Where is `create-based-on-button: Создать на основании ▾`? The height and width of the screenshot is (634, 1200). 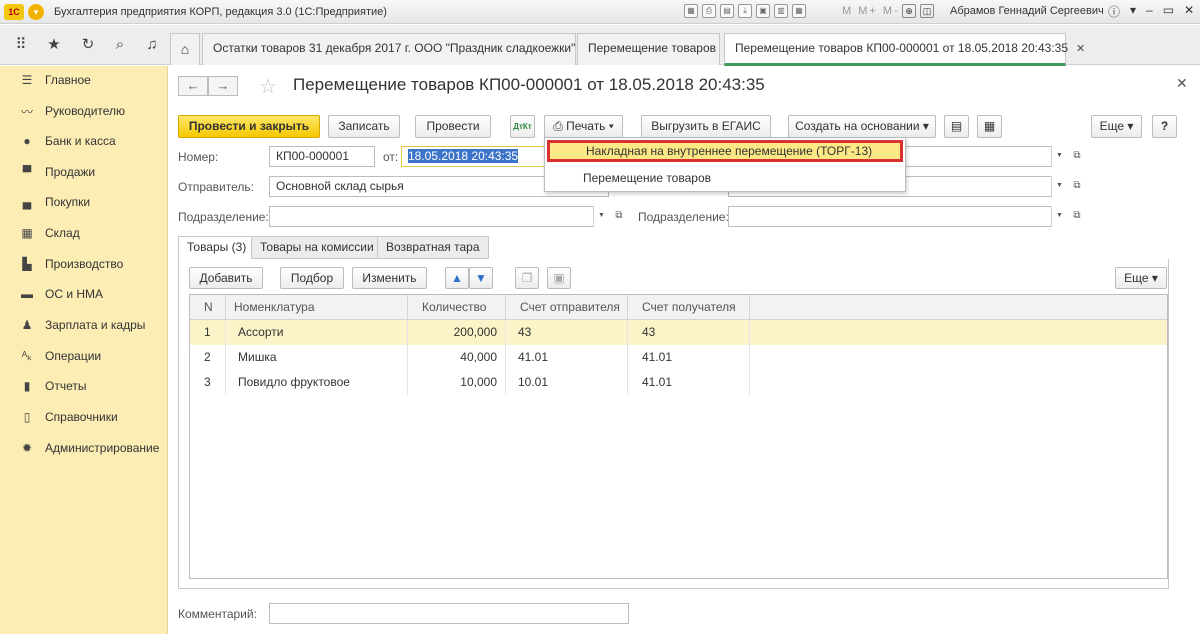 create-based-on-button: Создать на основании ▾ is located at coordinates (862, 126).